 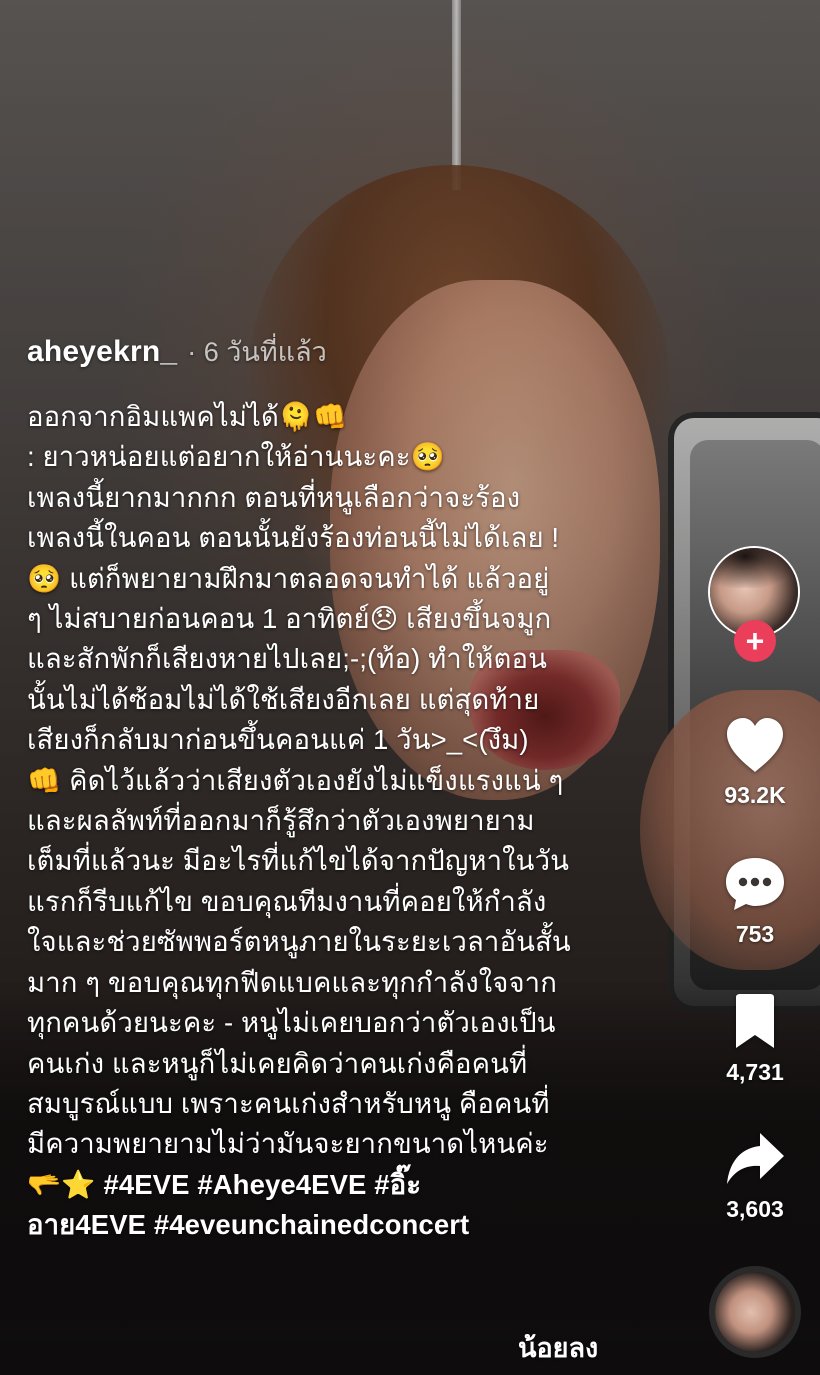 I want to click on hashtag-line: 🫳⭐ #4EVE #Aheye4EVE #อิ๊ะ, so click(x=327, y=1185).